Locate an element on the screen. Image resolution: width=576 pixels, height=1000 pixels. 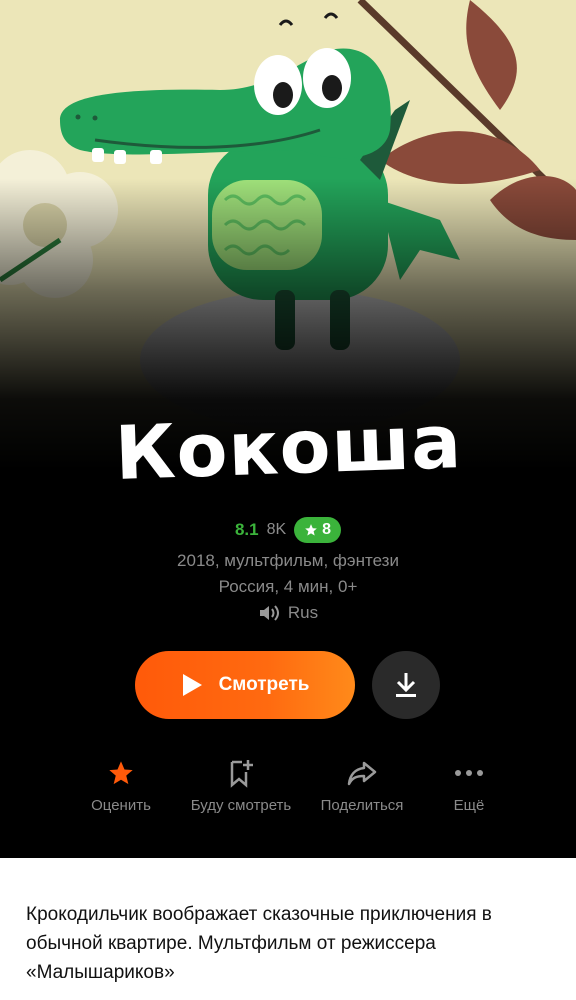
title-logo-text: Кокоша is located at coordinates (288, 448).